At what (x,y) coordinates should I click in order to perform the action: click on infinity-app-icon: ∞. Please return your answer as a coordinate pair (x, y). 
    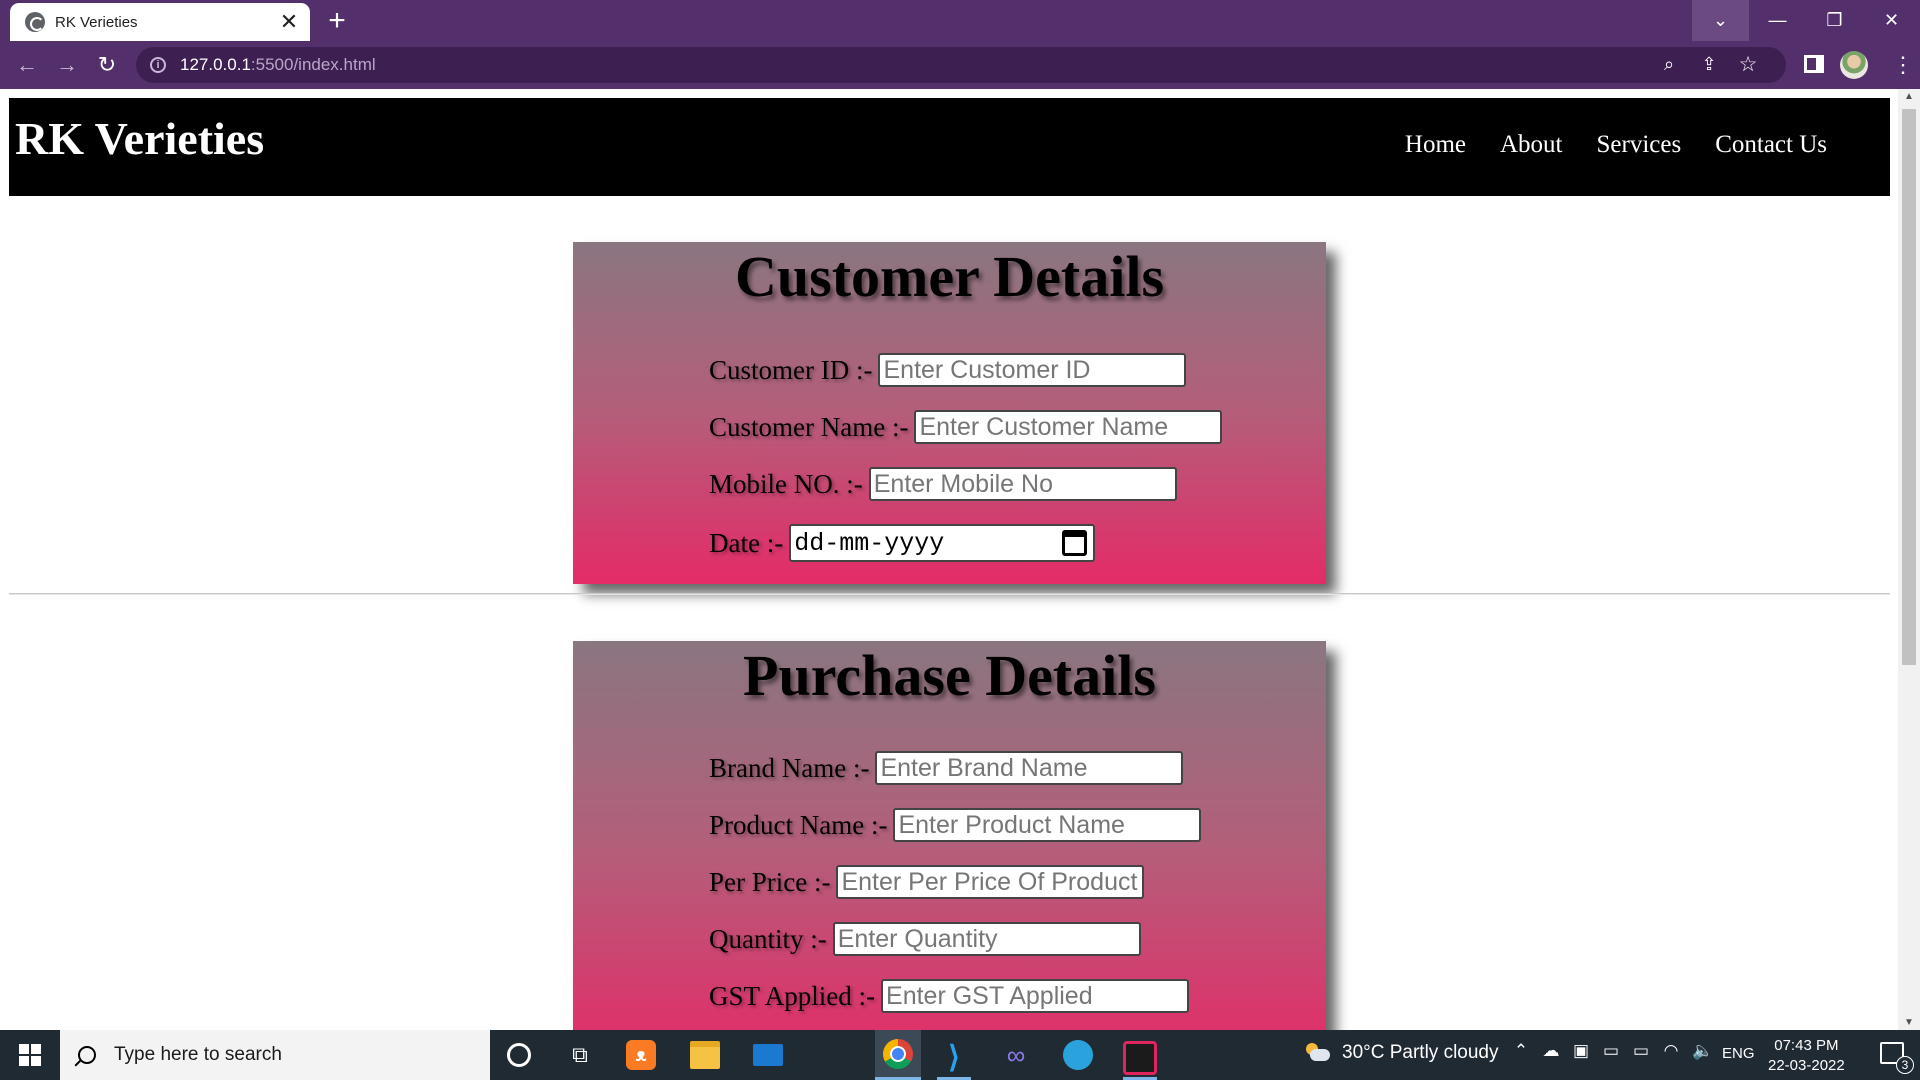
    Looking at the image, I should click on (1016, 1055).